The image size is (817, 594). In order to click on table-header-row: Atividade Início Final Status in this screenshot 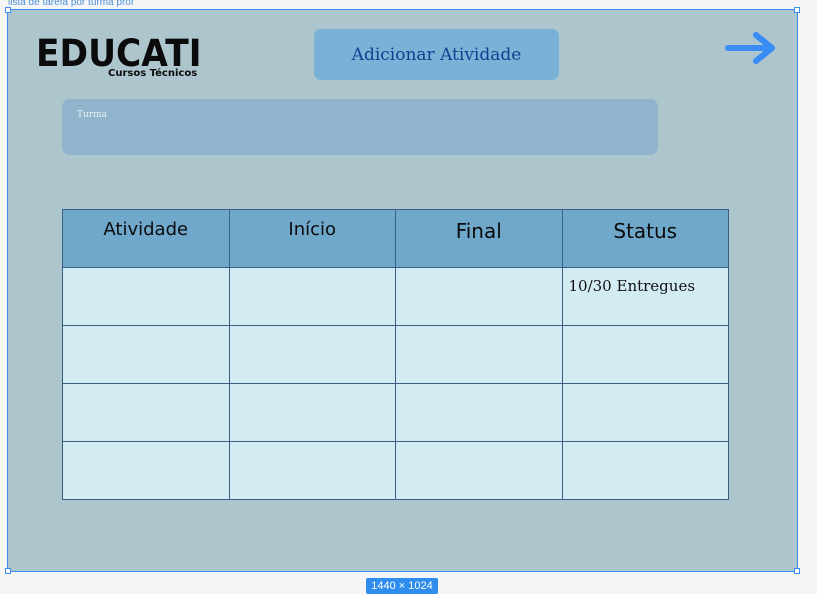, I will do `click(395, 238)`.